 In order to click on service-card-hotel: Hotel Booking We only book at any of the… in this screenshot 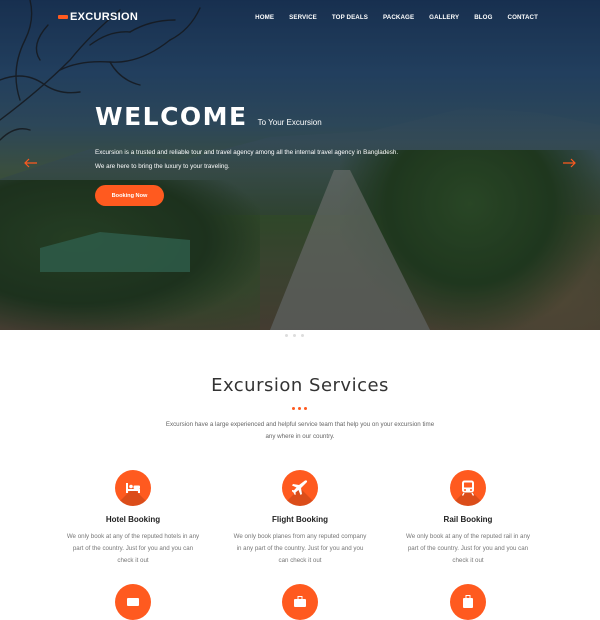, I will do `click(133, 518)`.